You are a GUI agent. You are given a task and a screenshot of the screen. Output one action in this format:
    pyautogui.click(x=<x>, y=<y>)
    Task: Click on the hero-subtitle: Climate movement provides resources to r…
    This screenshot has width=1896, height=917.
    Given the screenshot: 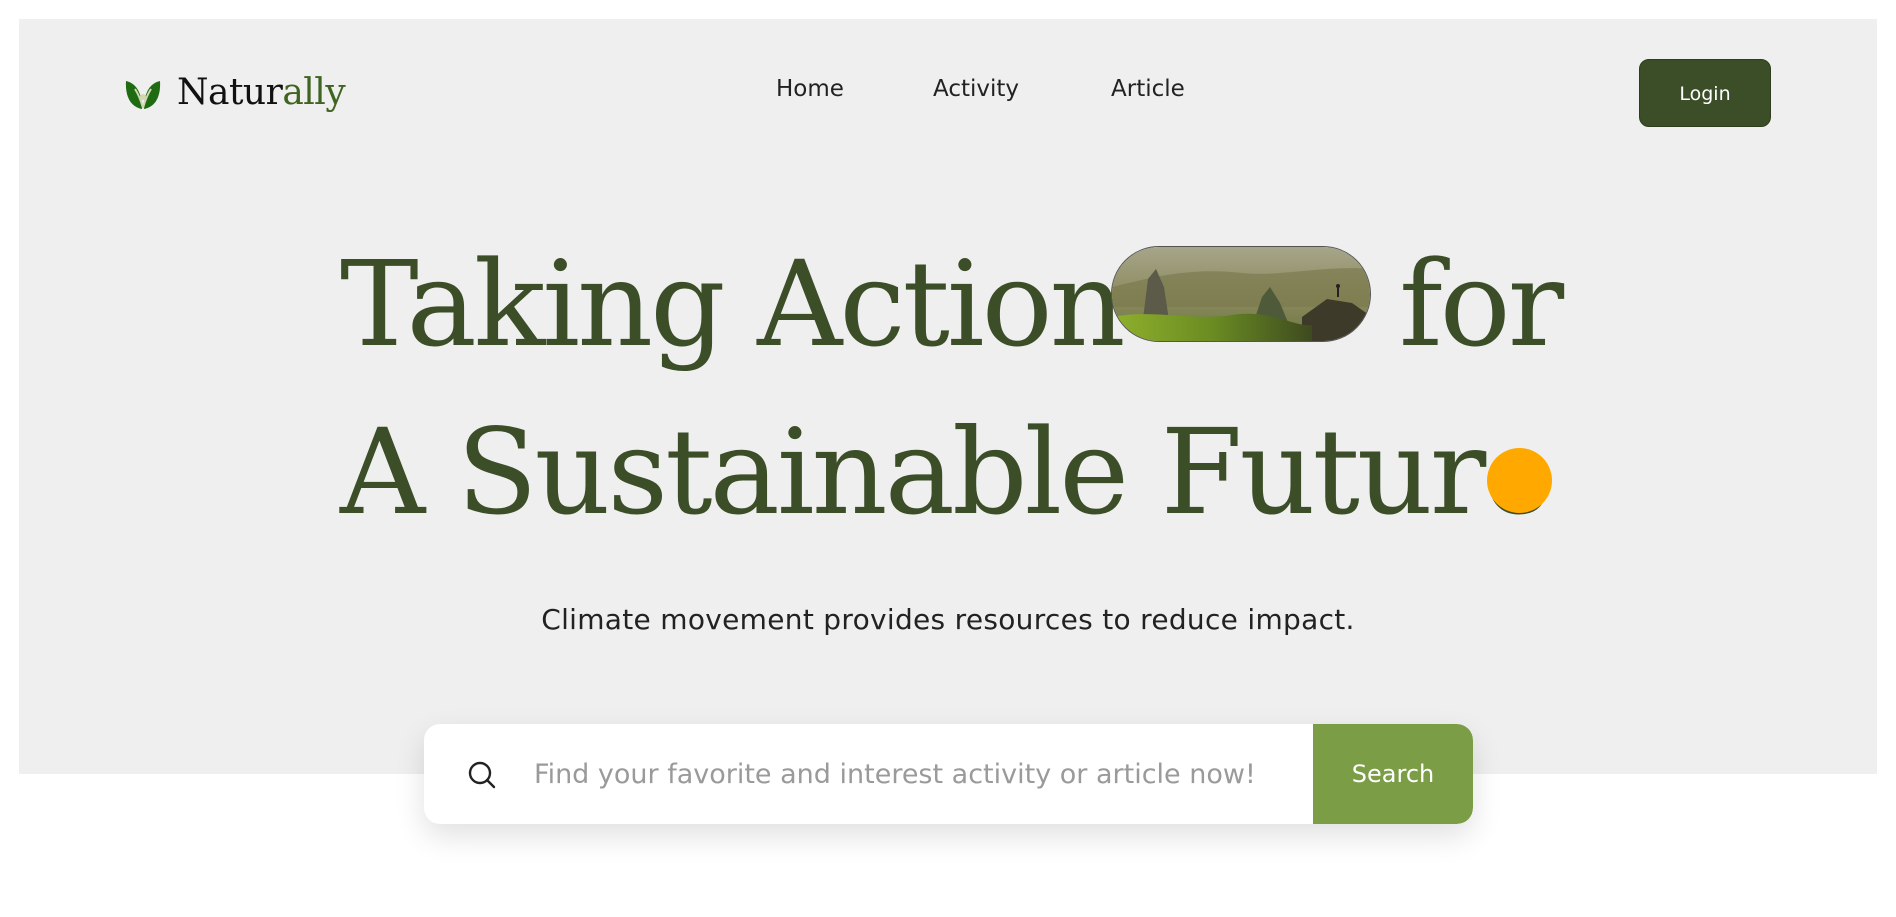 What is the action you would take?
    pyautogui.click(x=948, y=619)
    